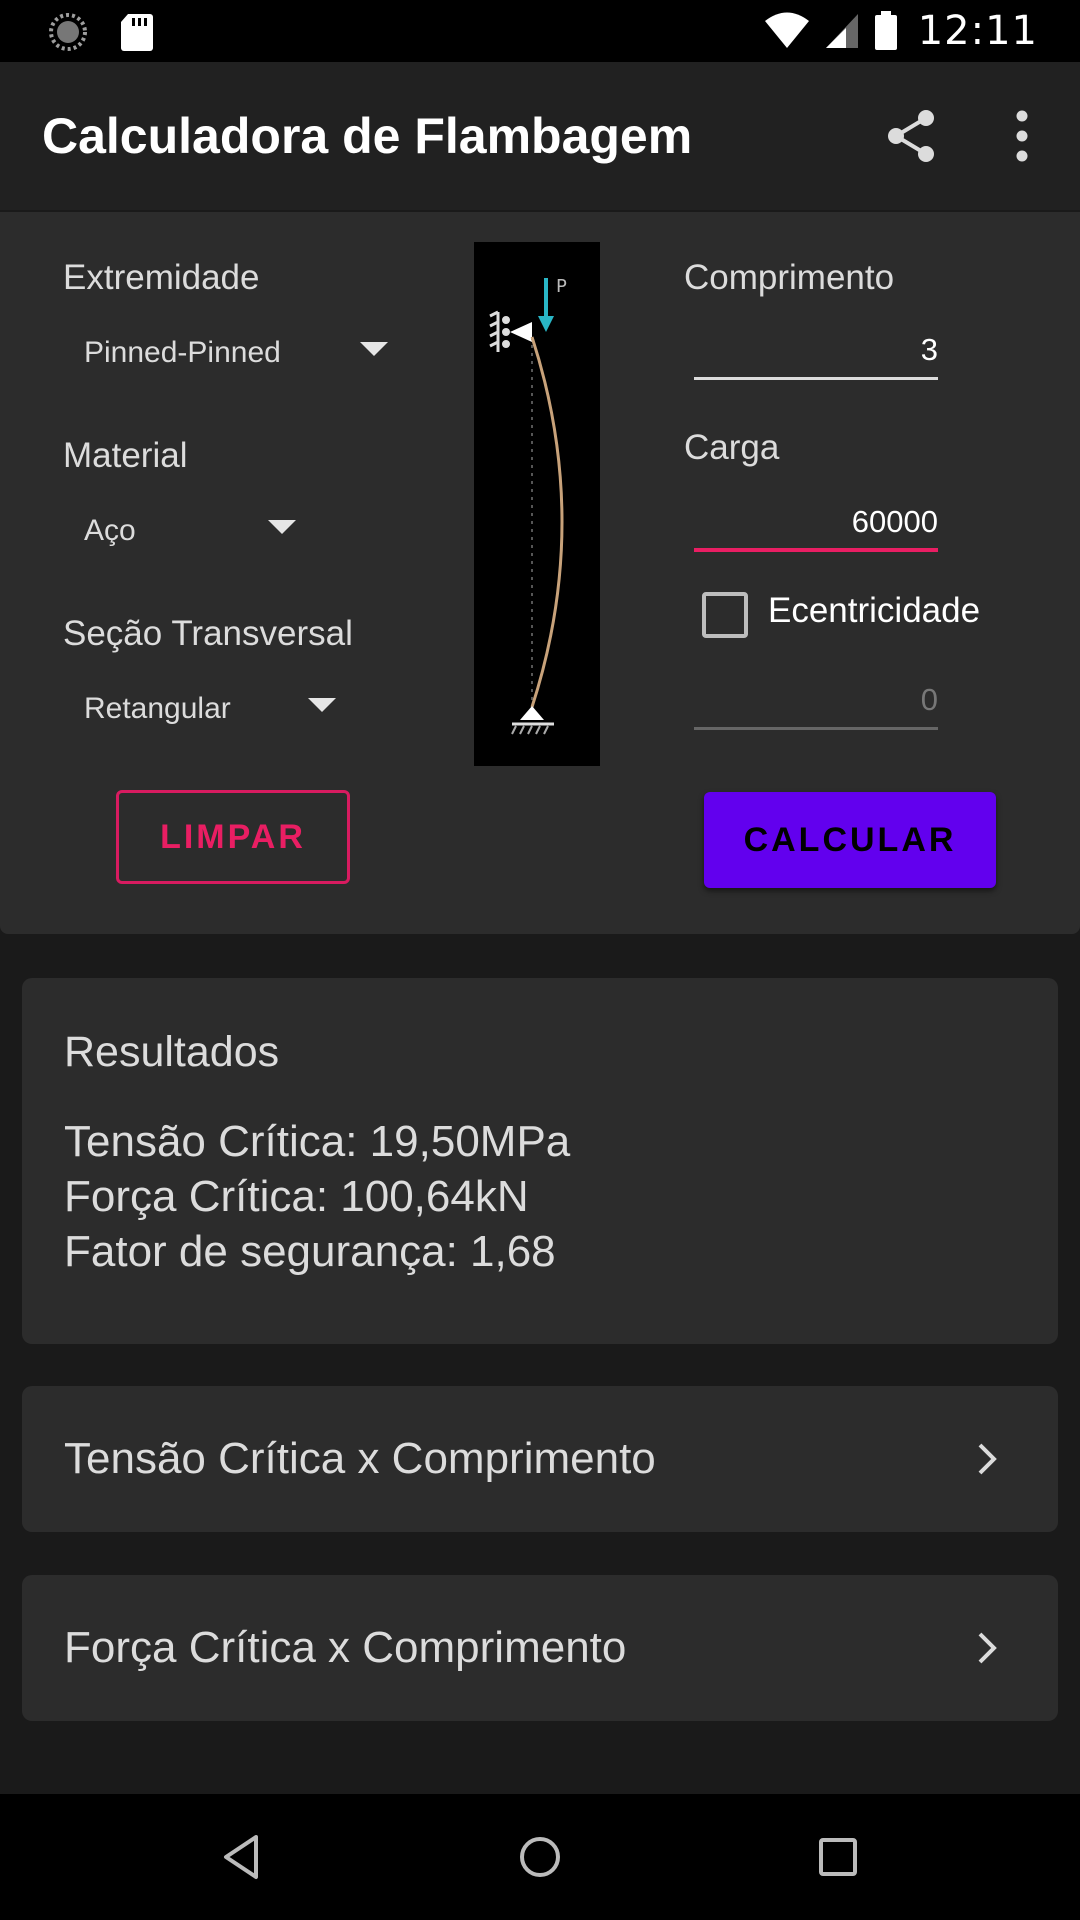  I want to click on signal-icon, so click(841, 31).